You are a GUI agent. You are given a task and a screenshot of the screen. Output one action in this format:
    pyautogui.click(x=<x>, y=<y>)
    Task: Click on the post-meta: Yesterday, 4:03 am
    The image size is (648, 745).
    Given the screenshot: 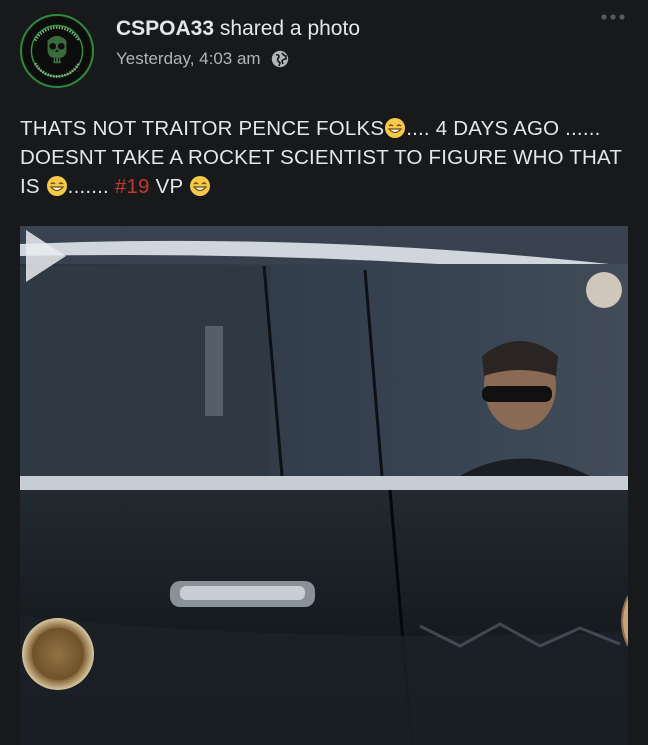 What is the action you would take?
    pyautogui.click(x=202, y=59)
    